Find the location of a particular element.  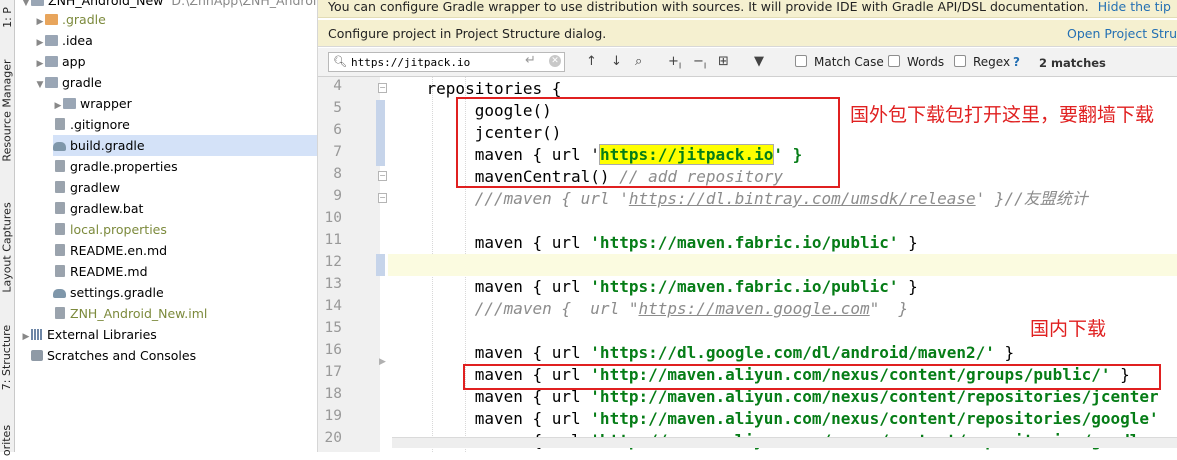

filter-icon: ▼ is located at coordinates (759, 61).